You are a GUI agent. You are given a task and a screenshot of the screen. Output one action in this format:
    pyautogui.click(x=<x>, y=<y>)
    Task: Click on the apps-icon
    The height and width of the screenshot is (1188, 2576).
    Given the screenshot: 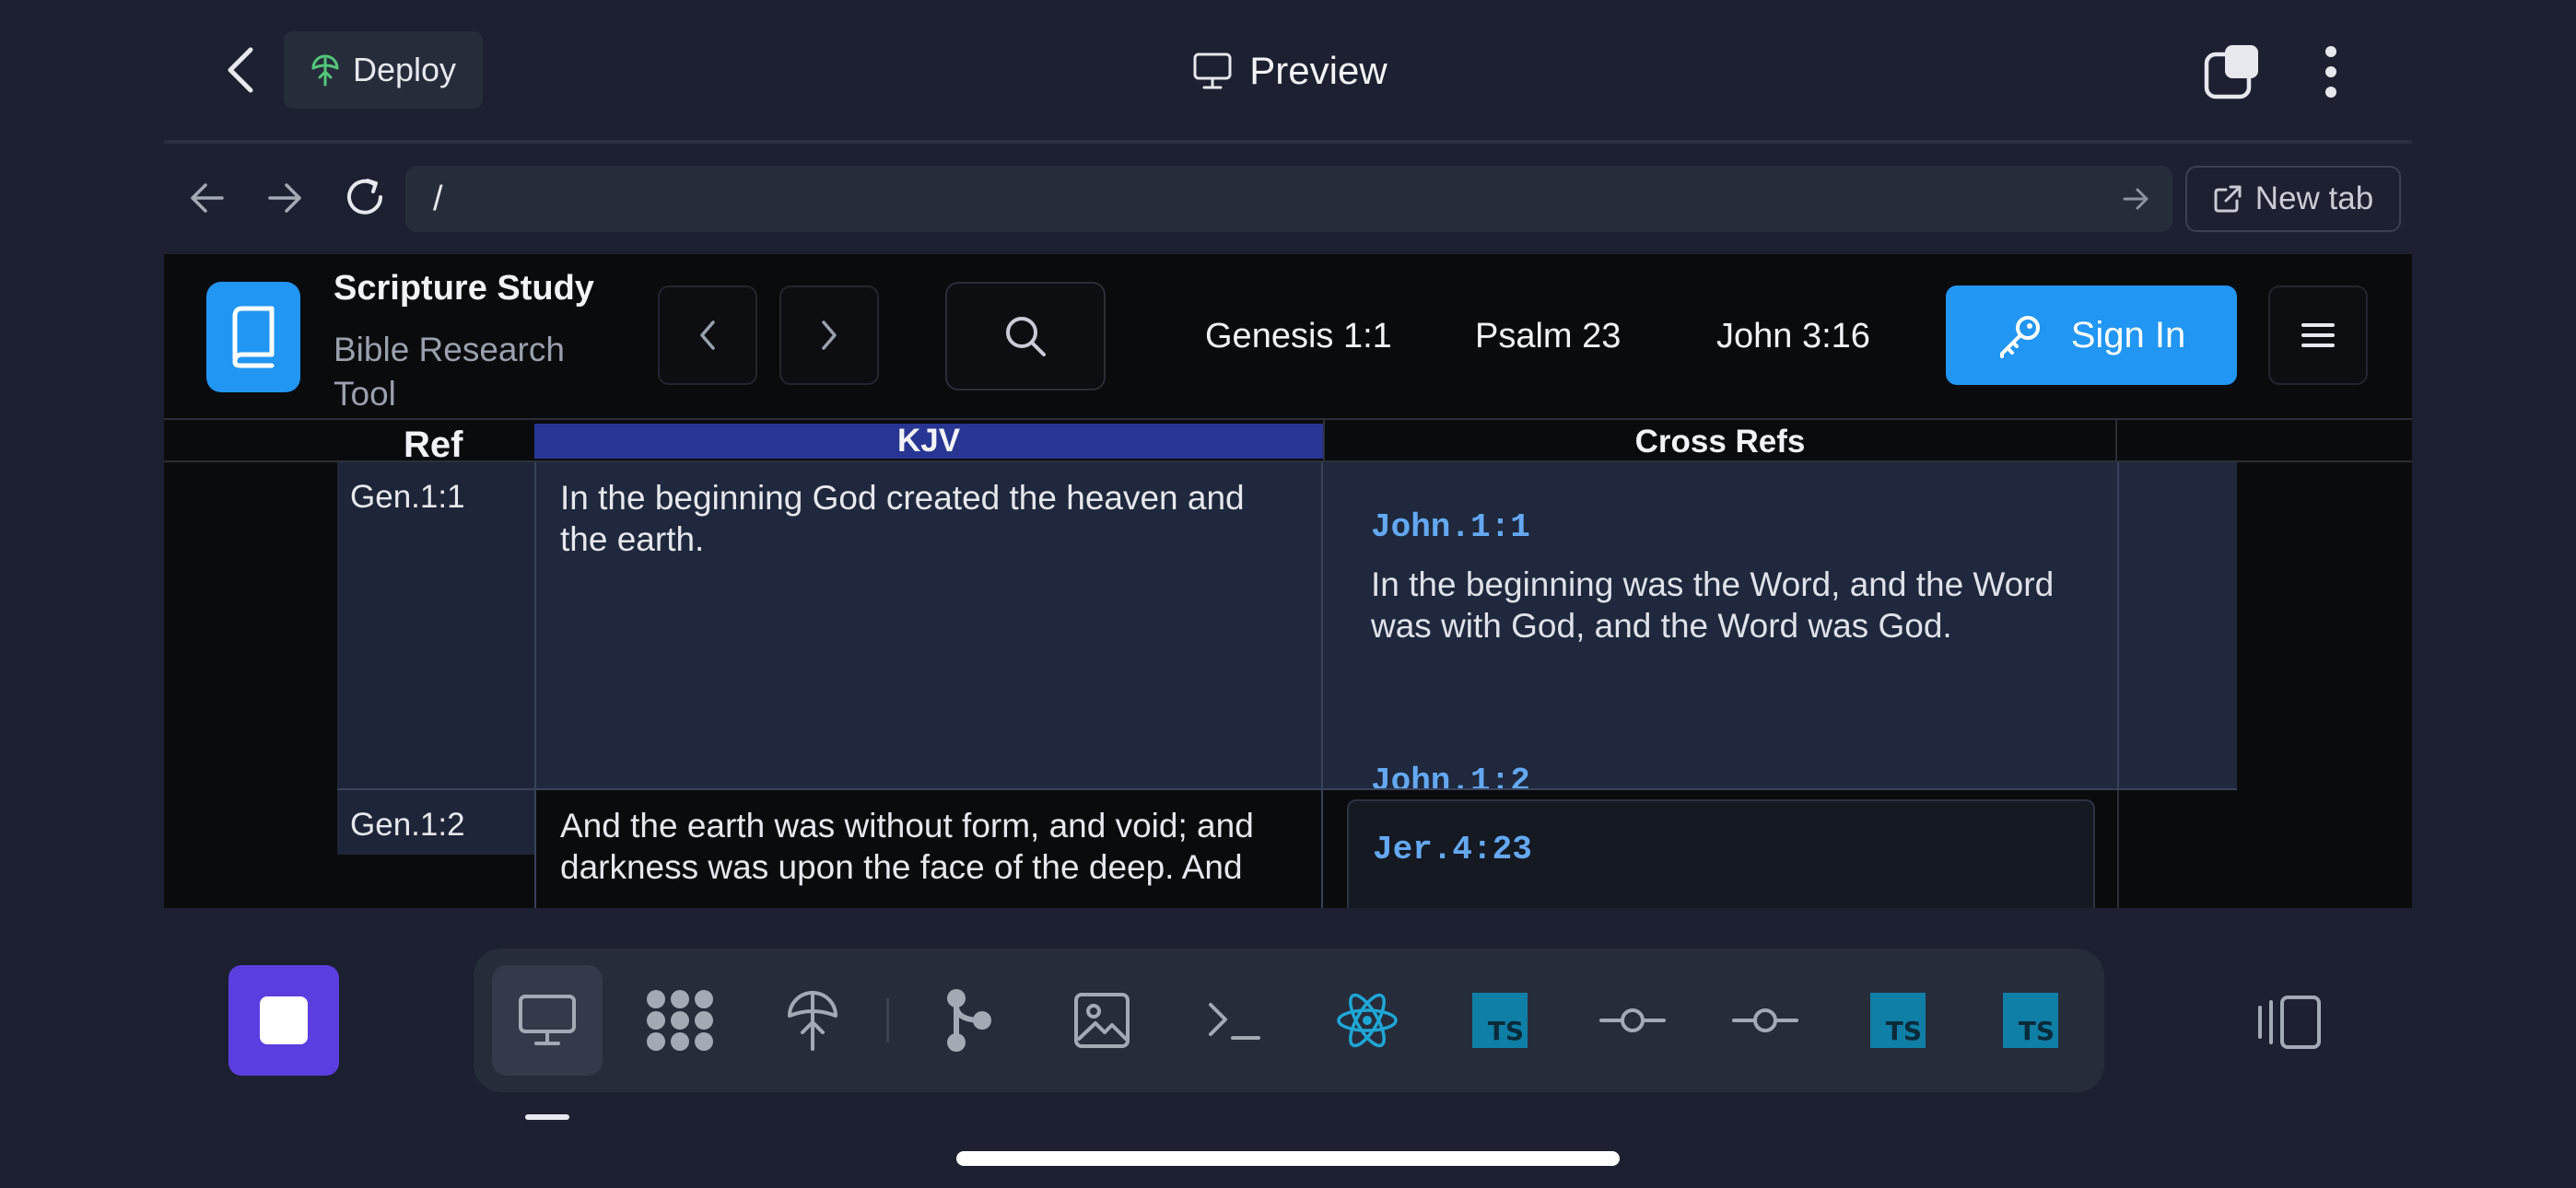 What is the action you would take?
    pyautogui.click(x=680, y=1020)
    